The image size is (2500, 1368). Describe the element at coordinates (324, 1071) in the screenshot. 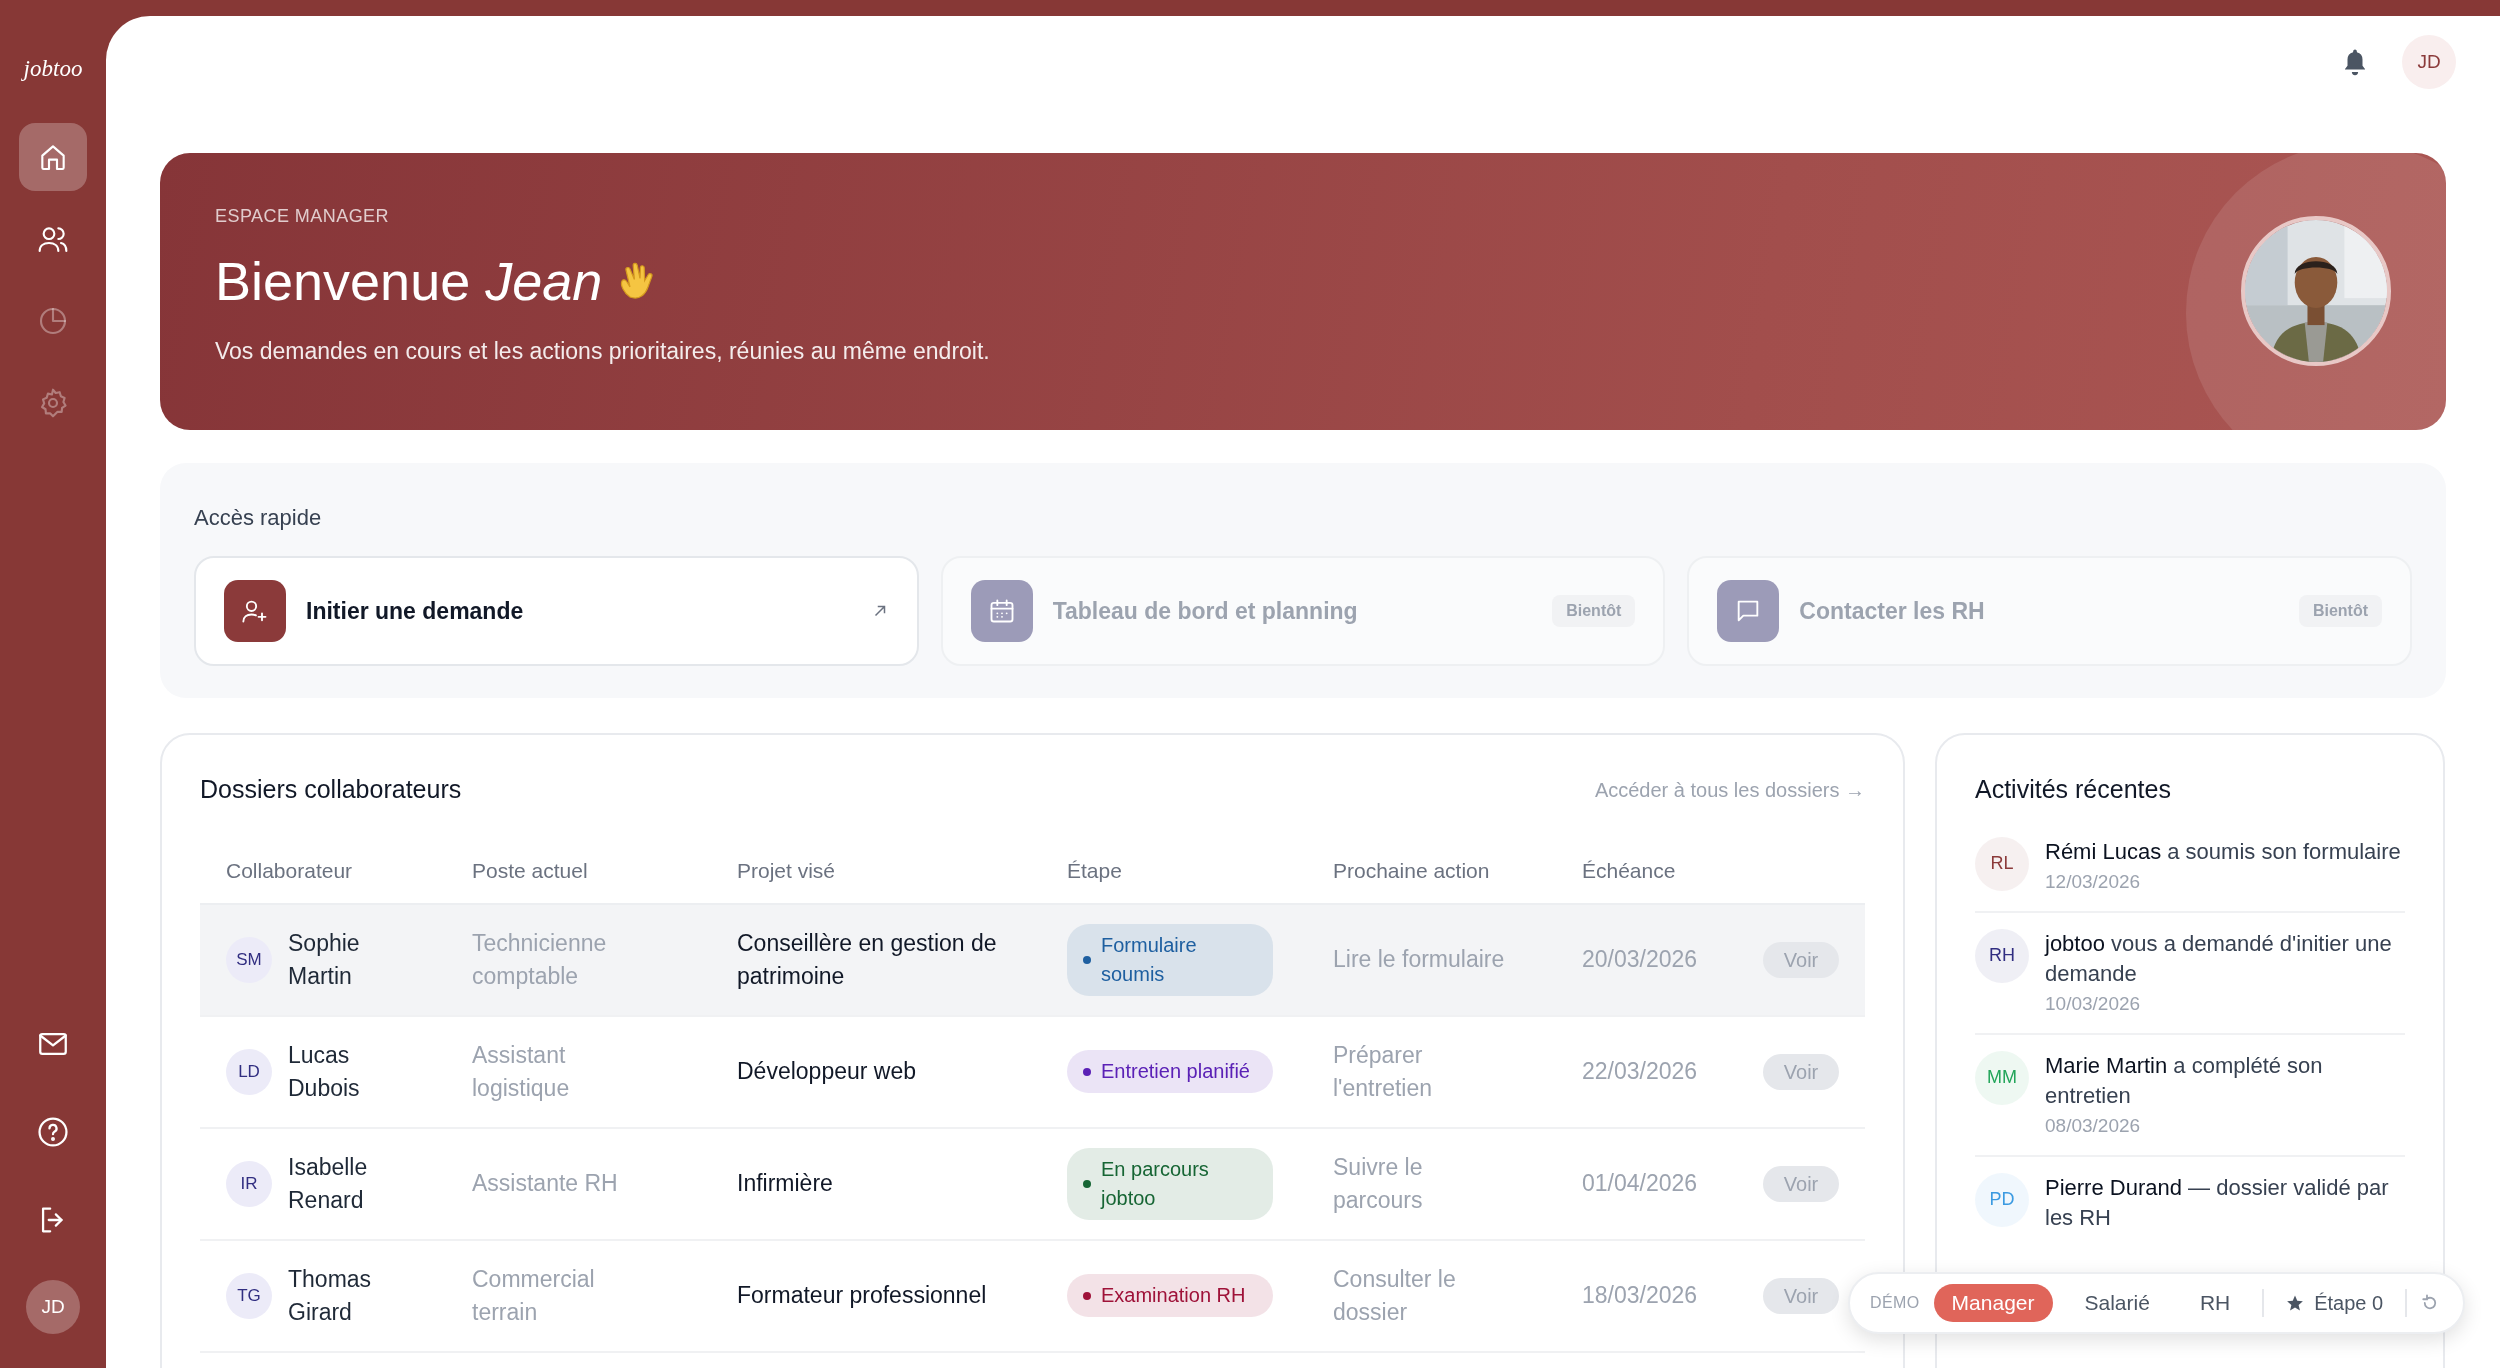

I see `employee-name: Lucas Dubois` at that location.